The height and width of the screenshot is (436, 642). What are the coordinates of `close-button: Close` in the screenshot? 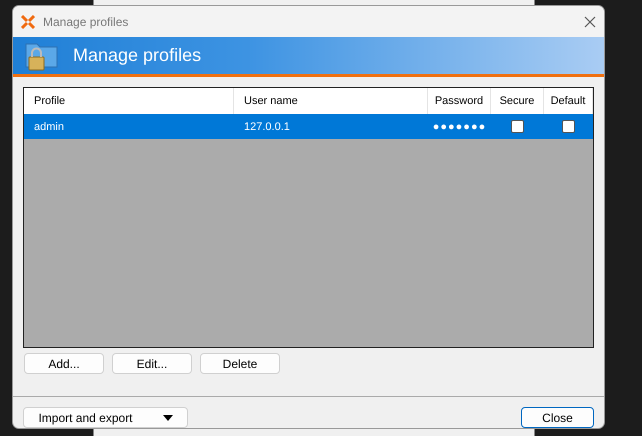 It's located at (557, 417).